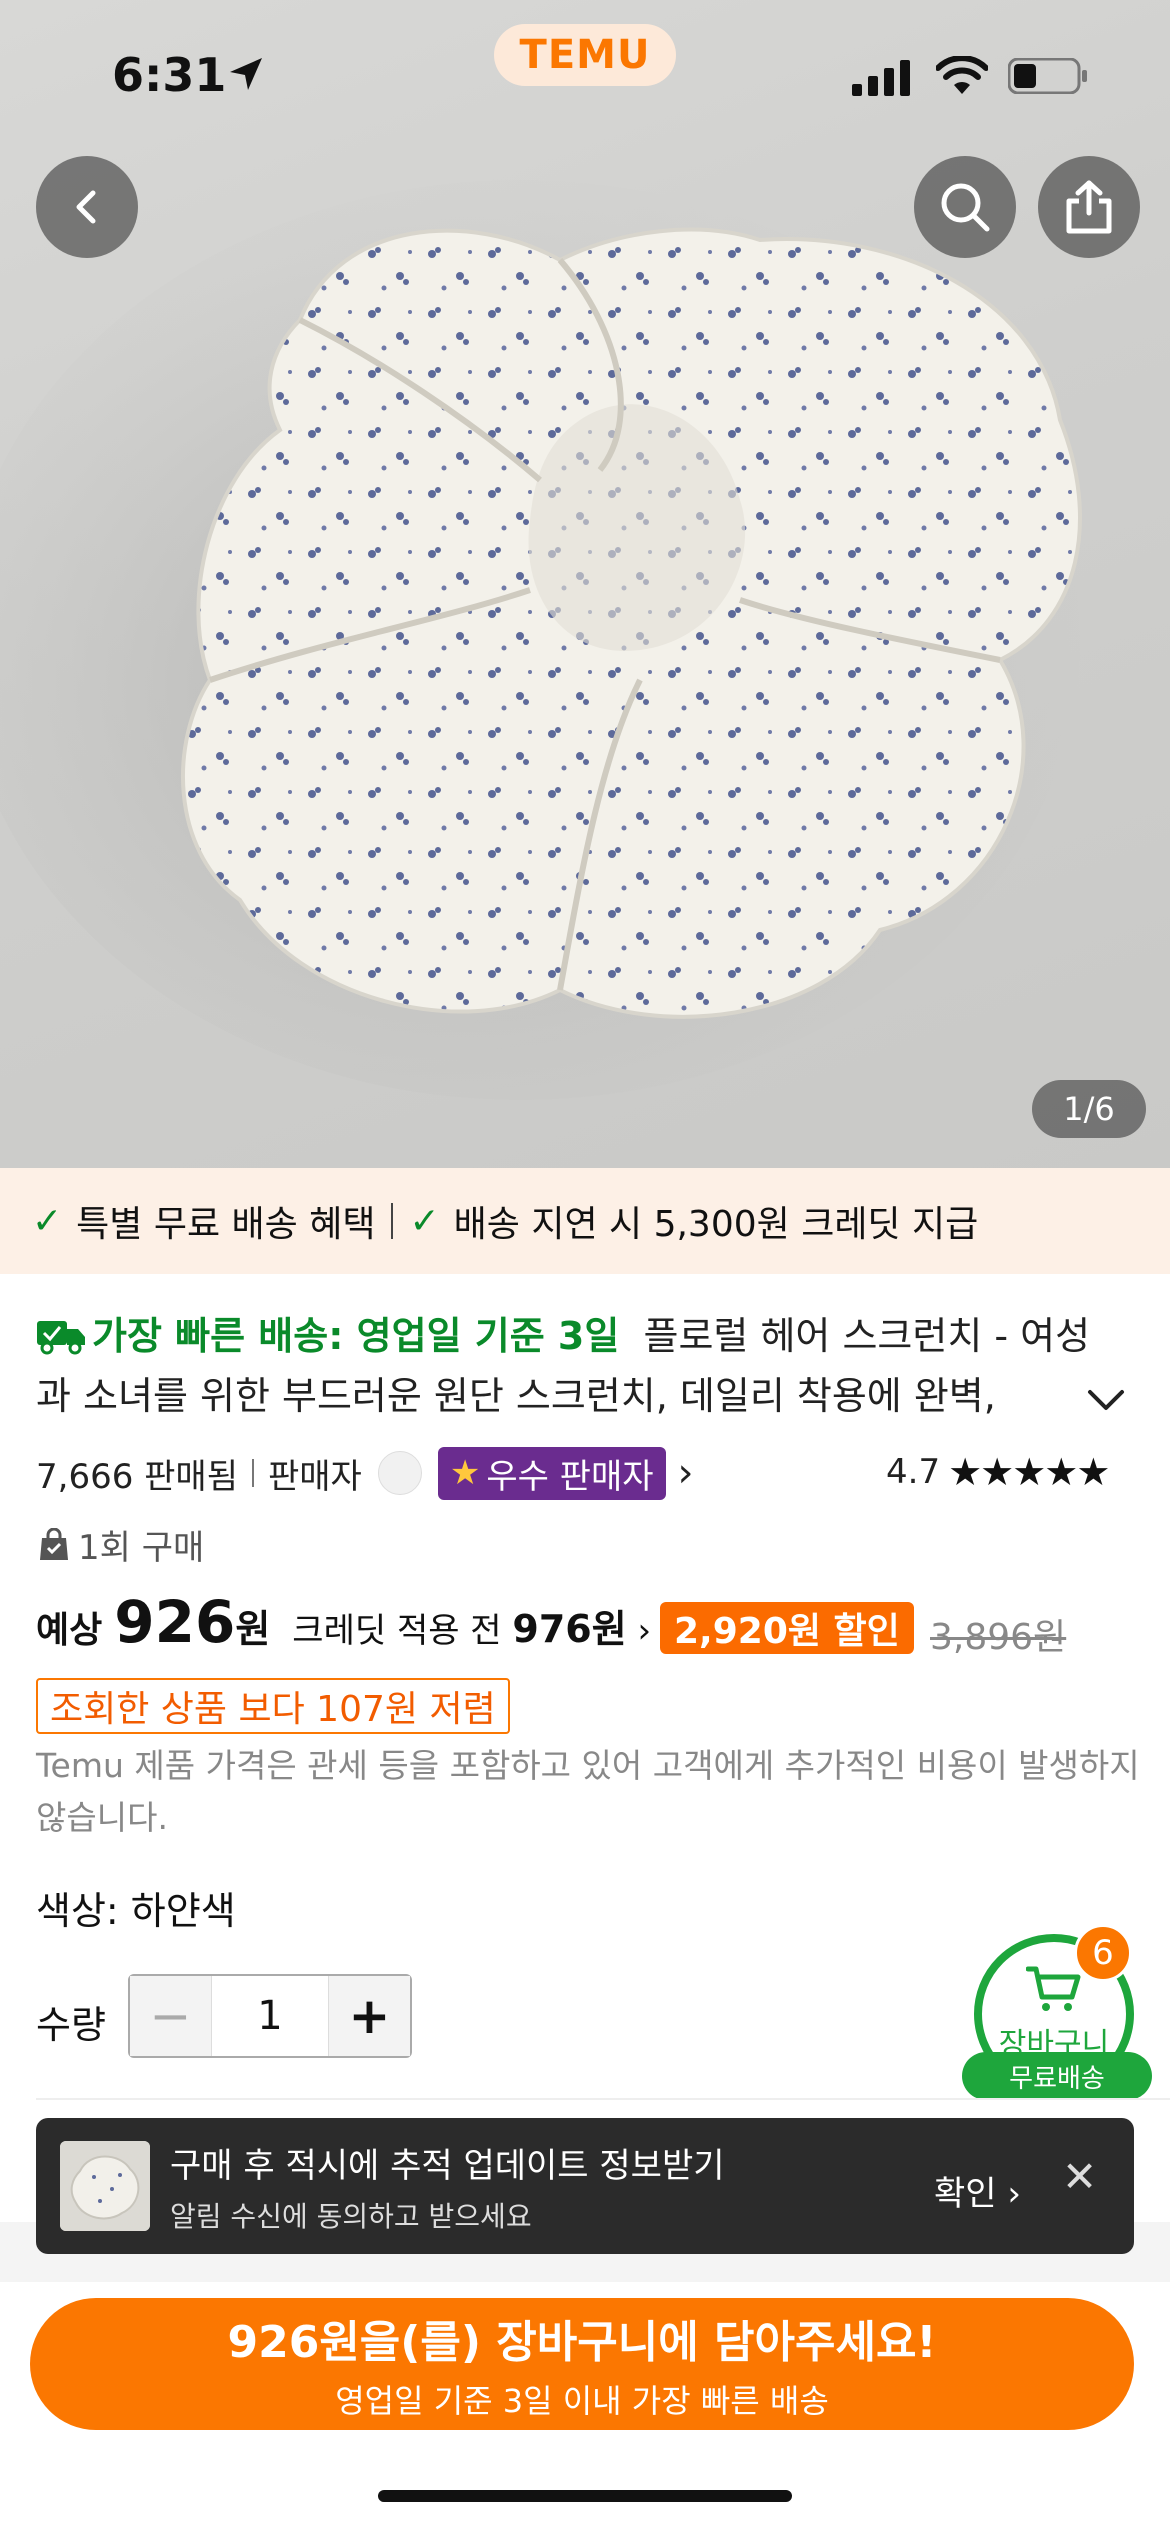 The height and width of the screenshot is (2532, 1170). I want to click on price-prefix: 예상, so click(69, 1630).